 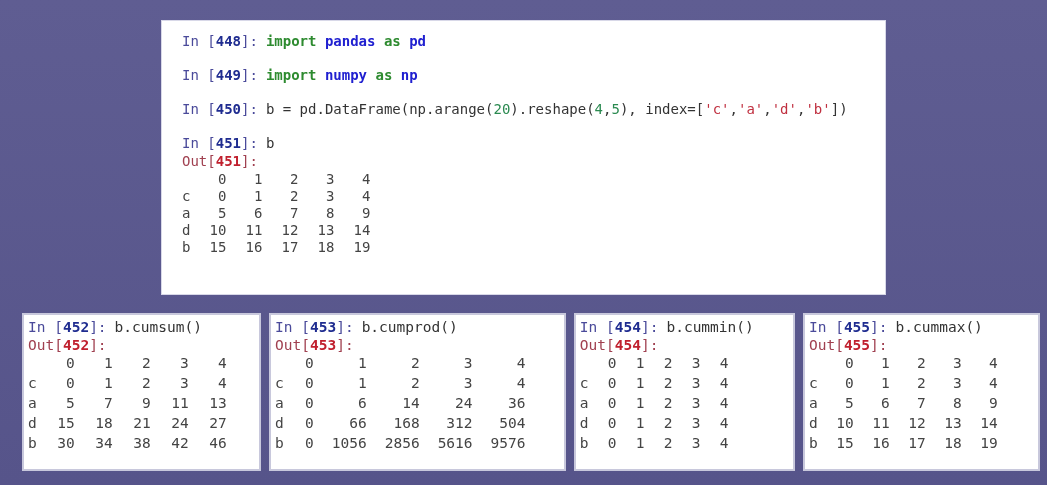 I want to click on code-line: import numpy as np, so click(x=341, y=75).